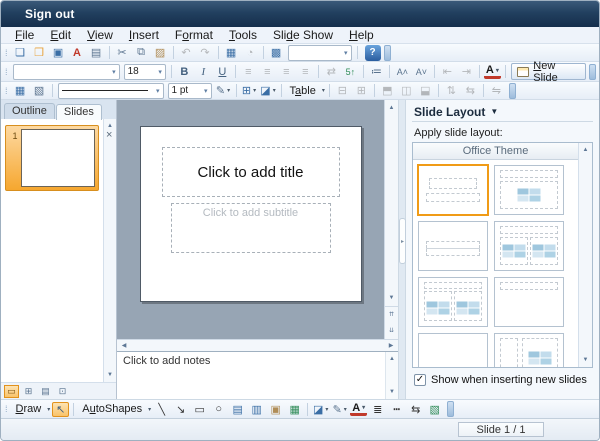 This screenshot has width=600, height=441. What do you see at coordinates (391, 315) in the screenshot?
I see `previous-slide-icon: ⇈` at bounding box center [391, 315].